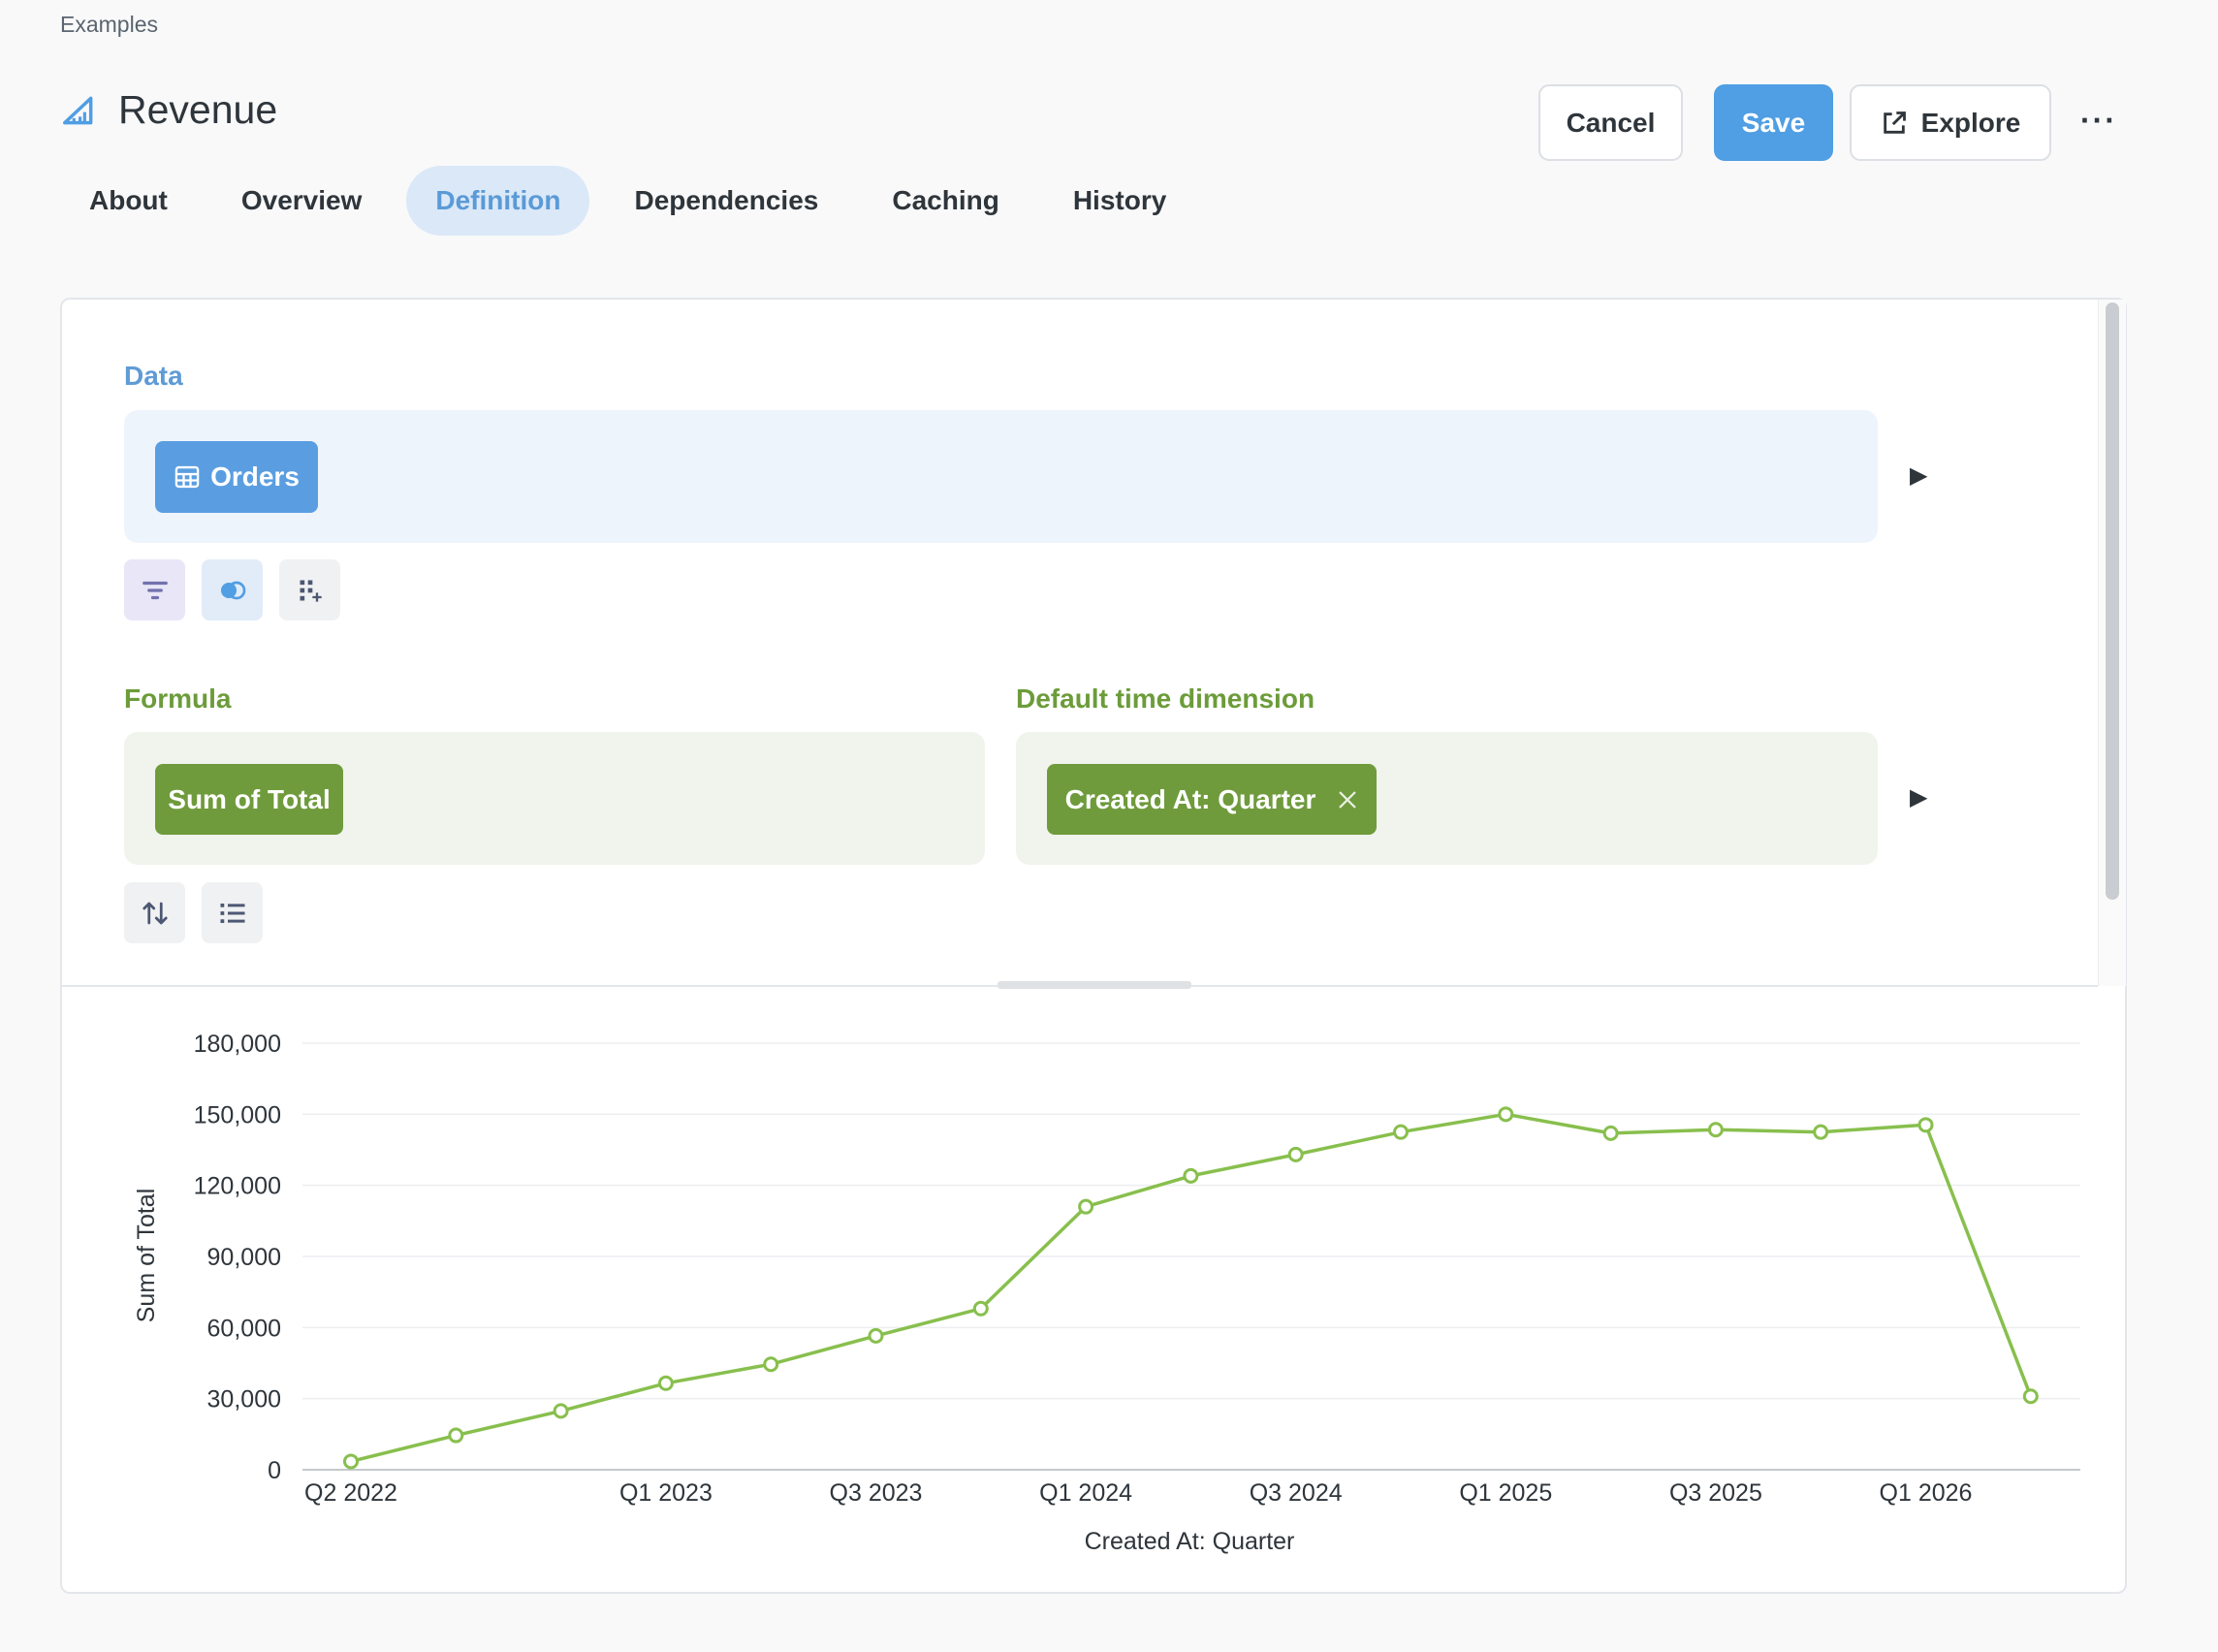 This screenshot has height=1652, width=2218. I want to click on more-options-button: ···, so click(2098, 123).